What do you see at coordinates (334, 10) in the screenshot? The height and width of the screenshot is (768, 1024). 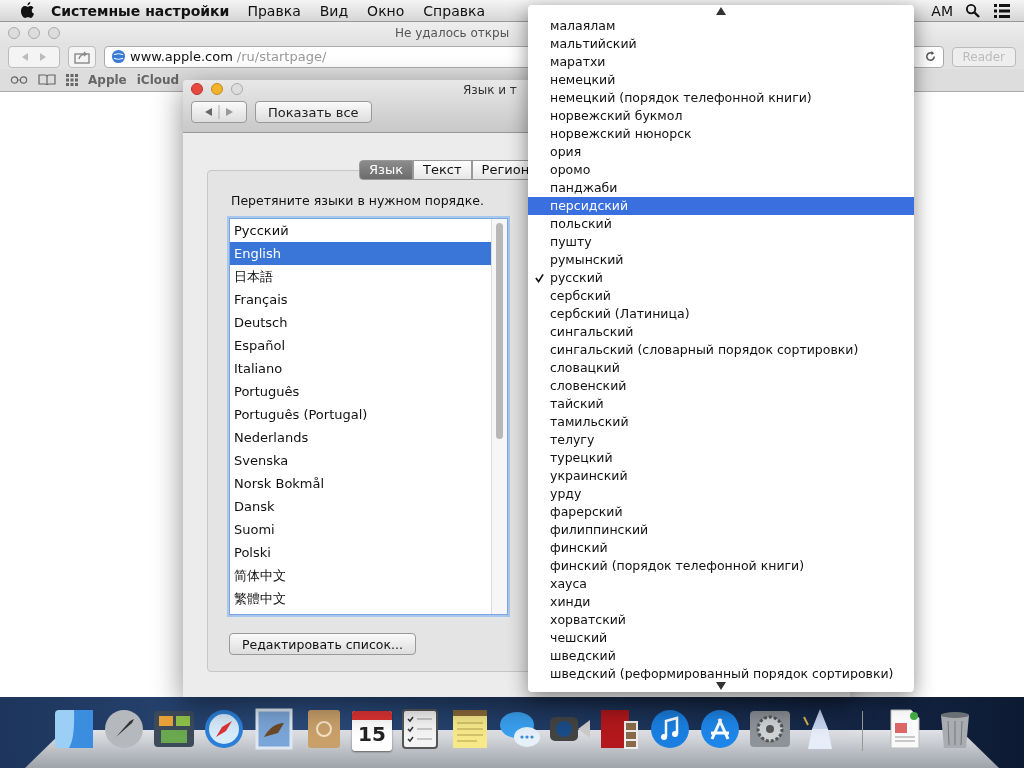 I see `menu-item: Вид` at bounding box center [334, 10].